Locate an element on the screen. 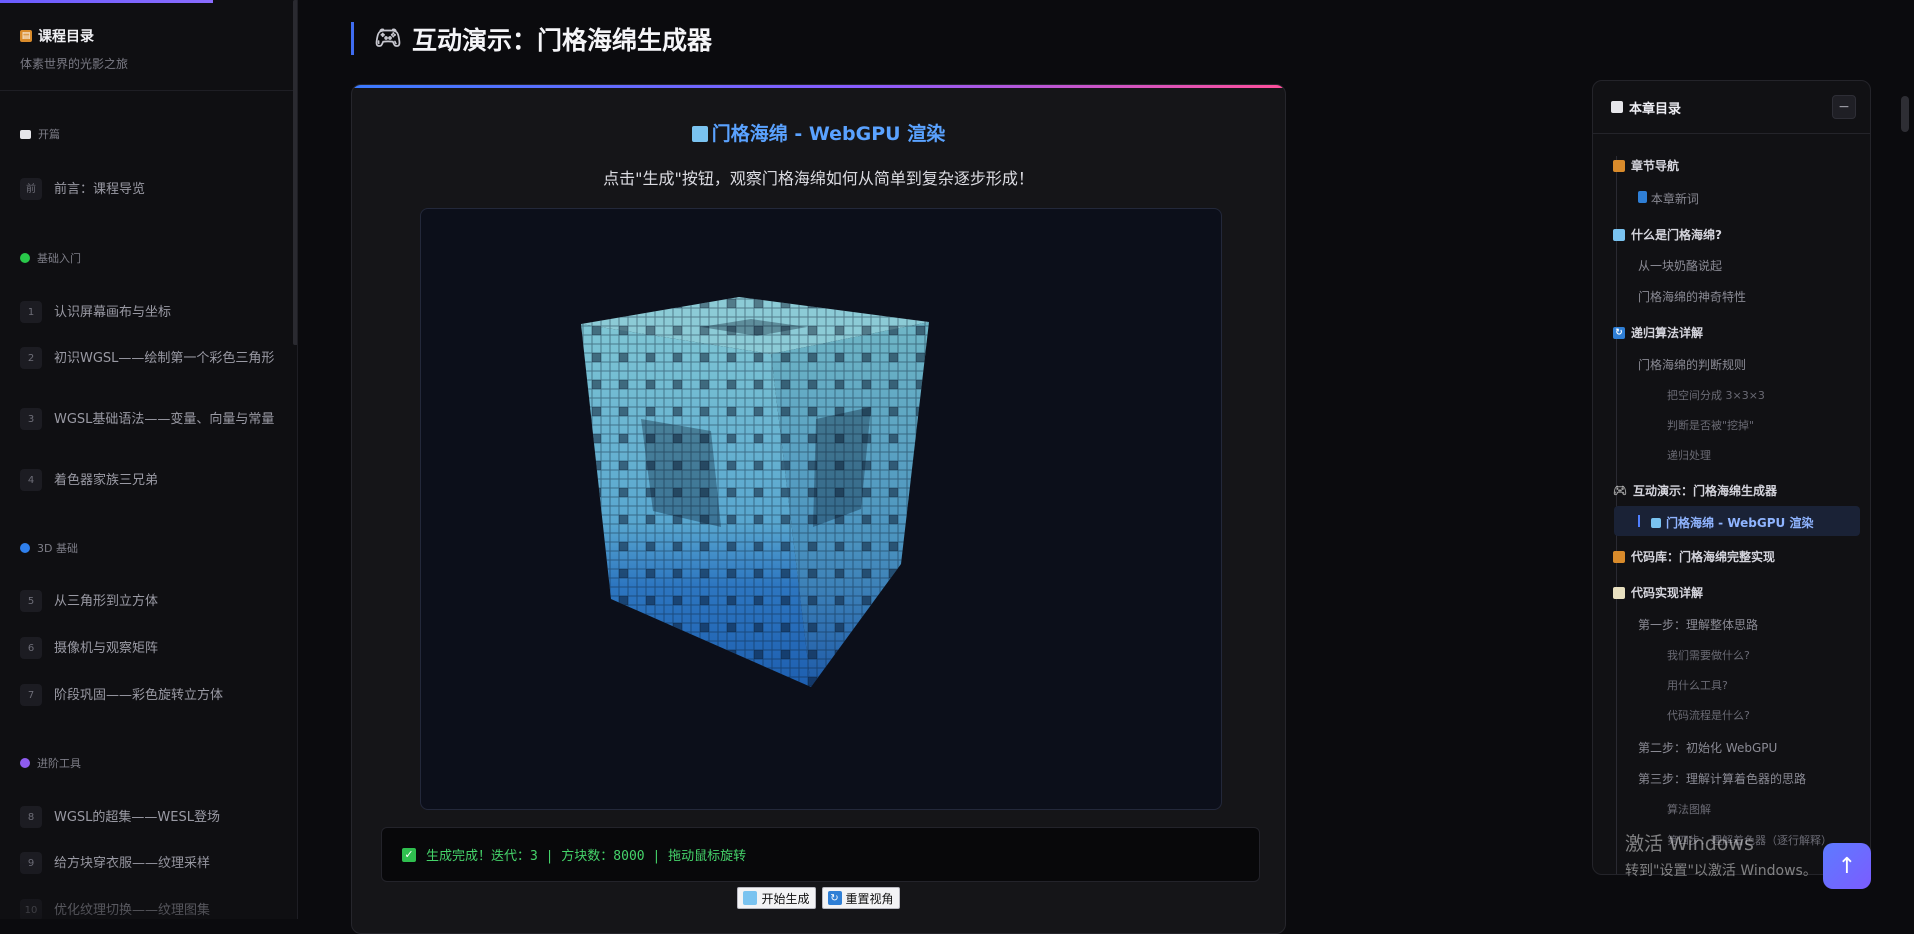 Image resolution: width=1914 pixels, height=934 pixels. toc-item-rule: 门格海绵的判断规则 is located at coordinates (1692, 364).